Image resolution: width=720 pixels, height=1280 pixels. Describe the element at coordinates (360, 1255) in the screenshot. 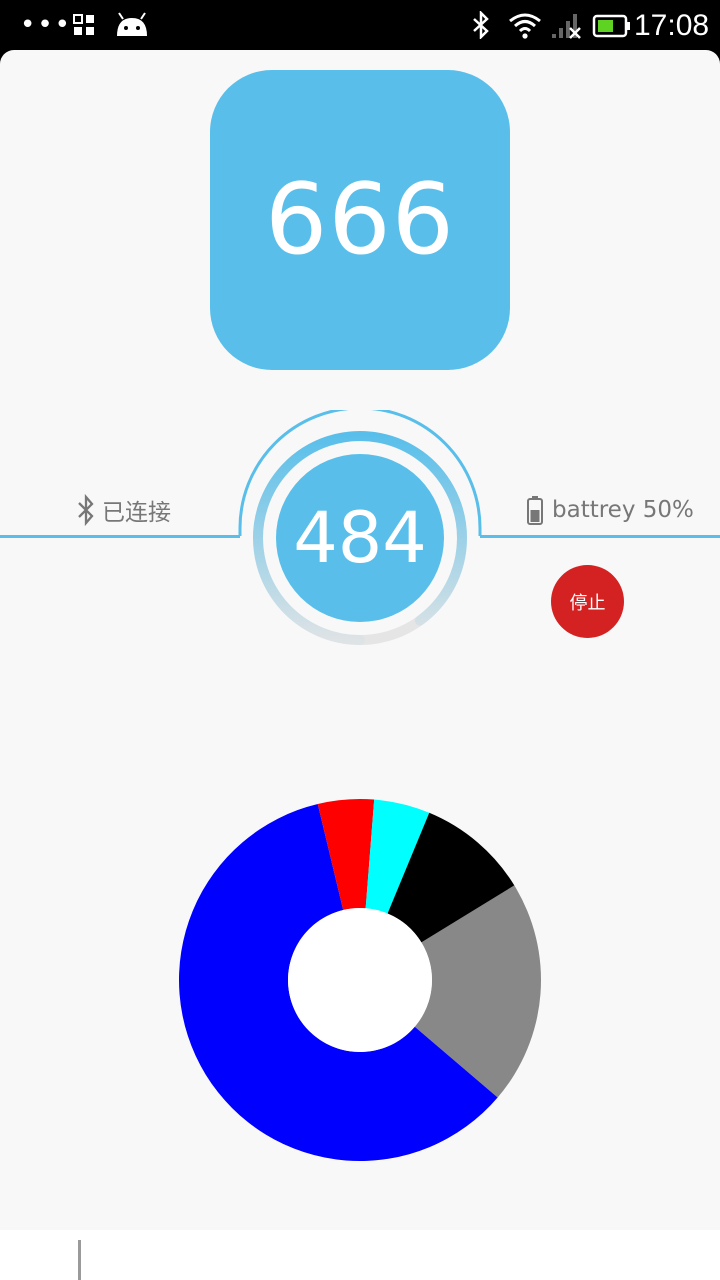

I see `bottom-input-bar` at that location.